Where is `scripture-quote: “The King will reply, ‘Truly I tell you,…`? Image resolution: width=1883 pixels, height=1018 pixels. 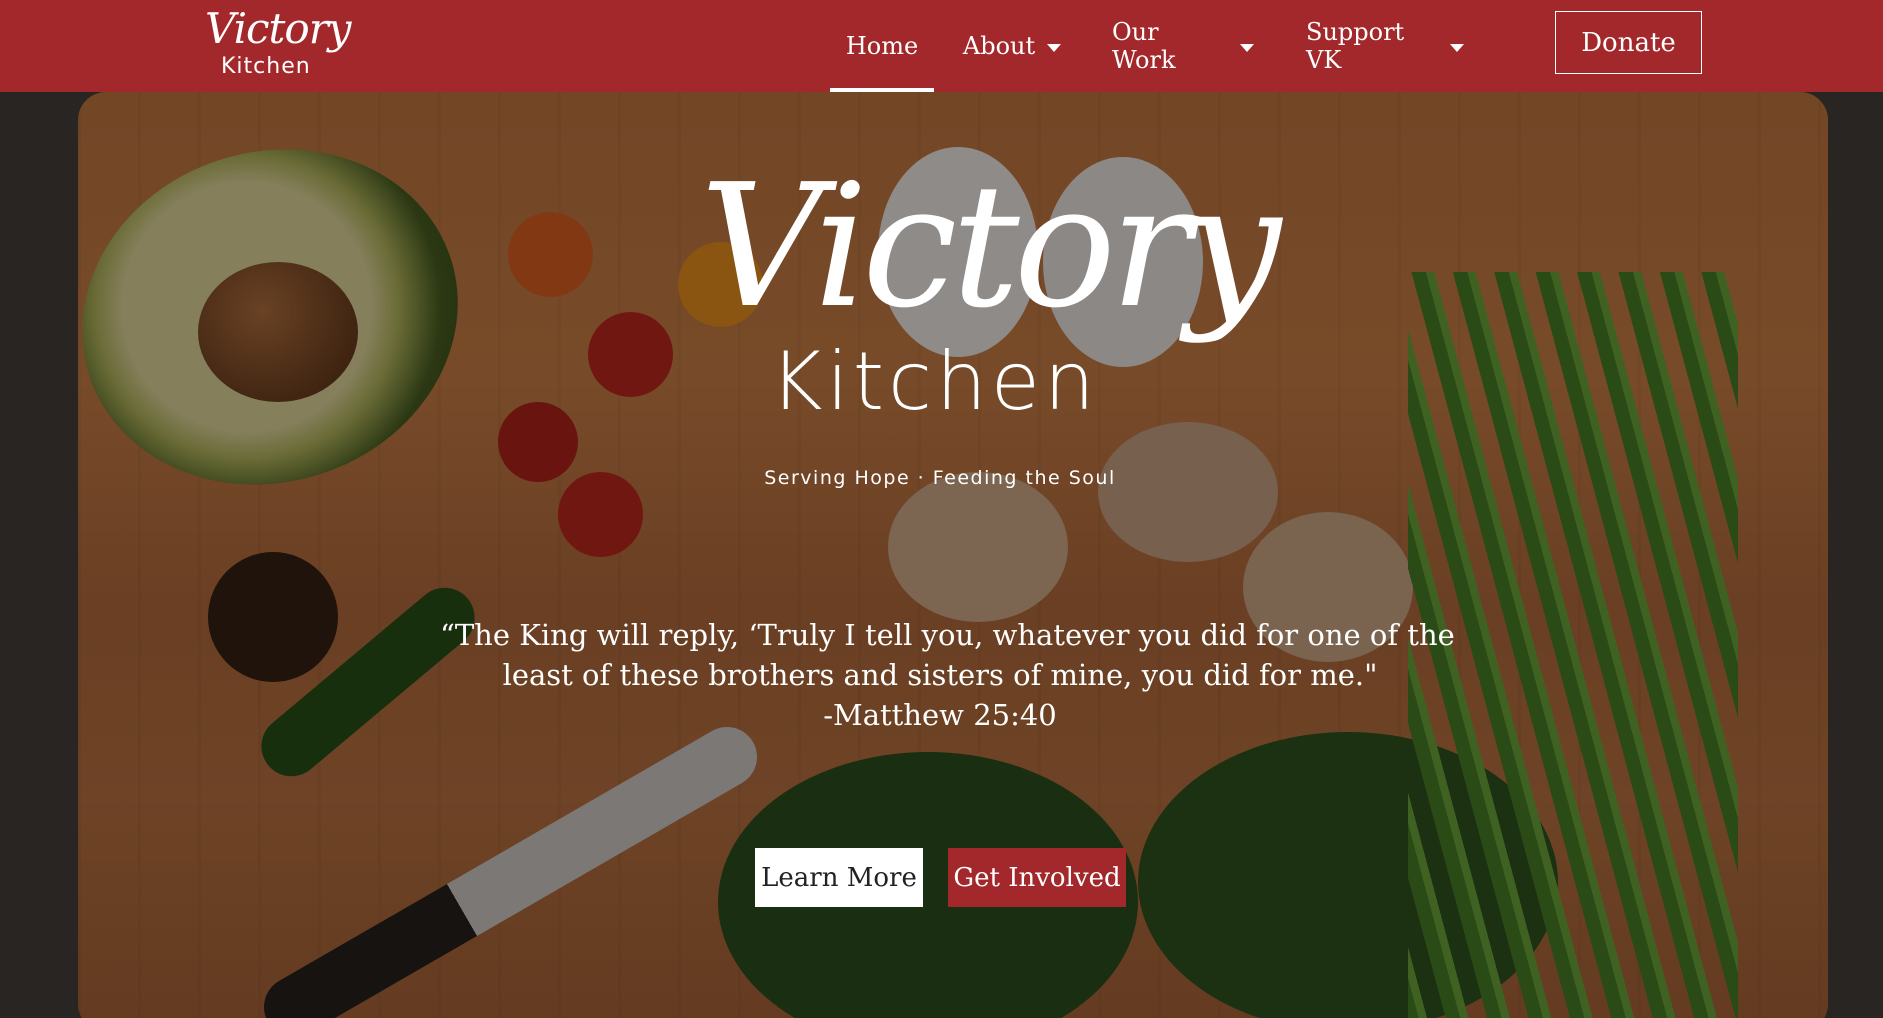 scripture-quote: “The King will reply, ‘Truly I tell you,… is located at coordinates (947, 675).